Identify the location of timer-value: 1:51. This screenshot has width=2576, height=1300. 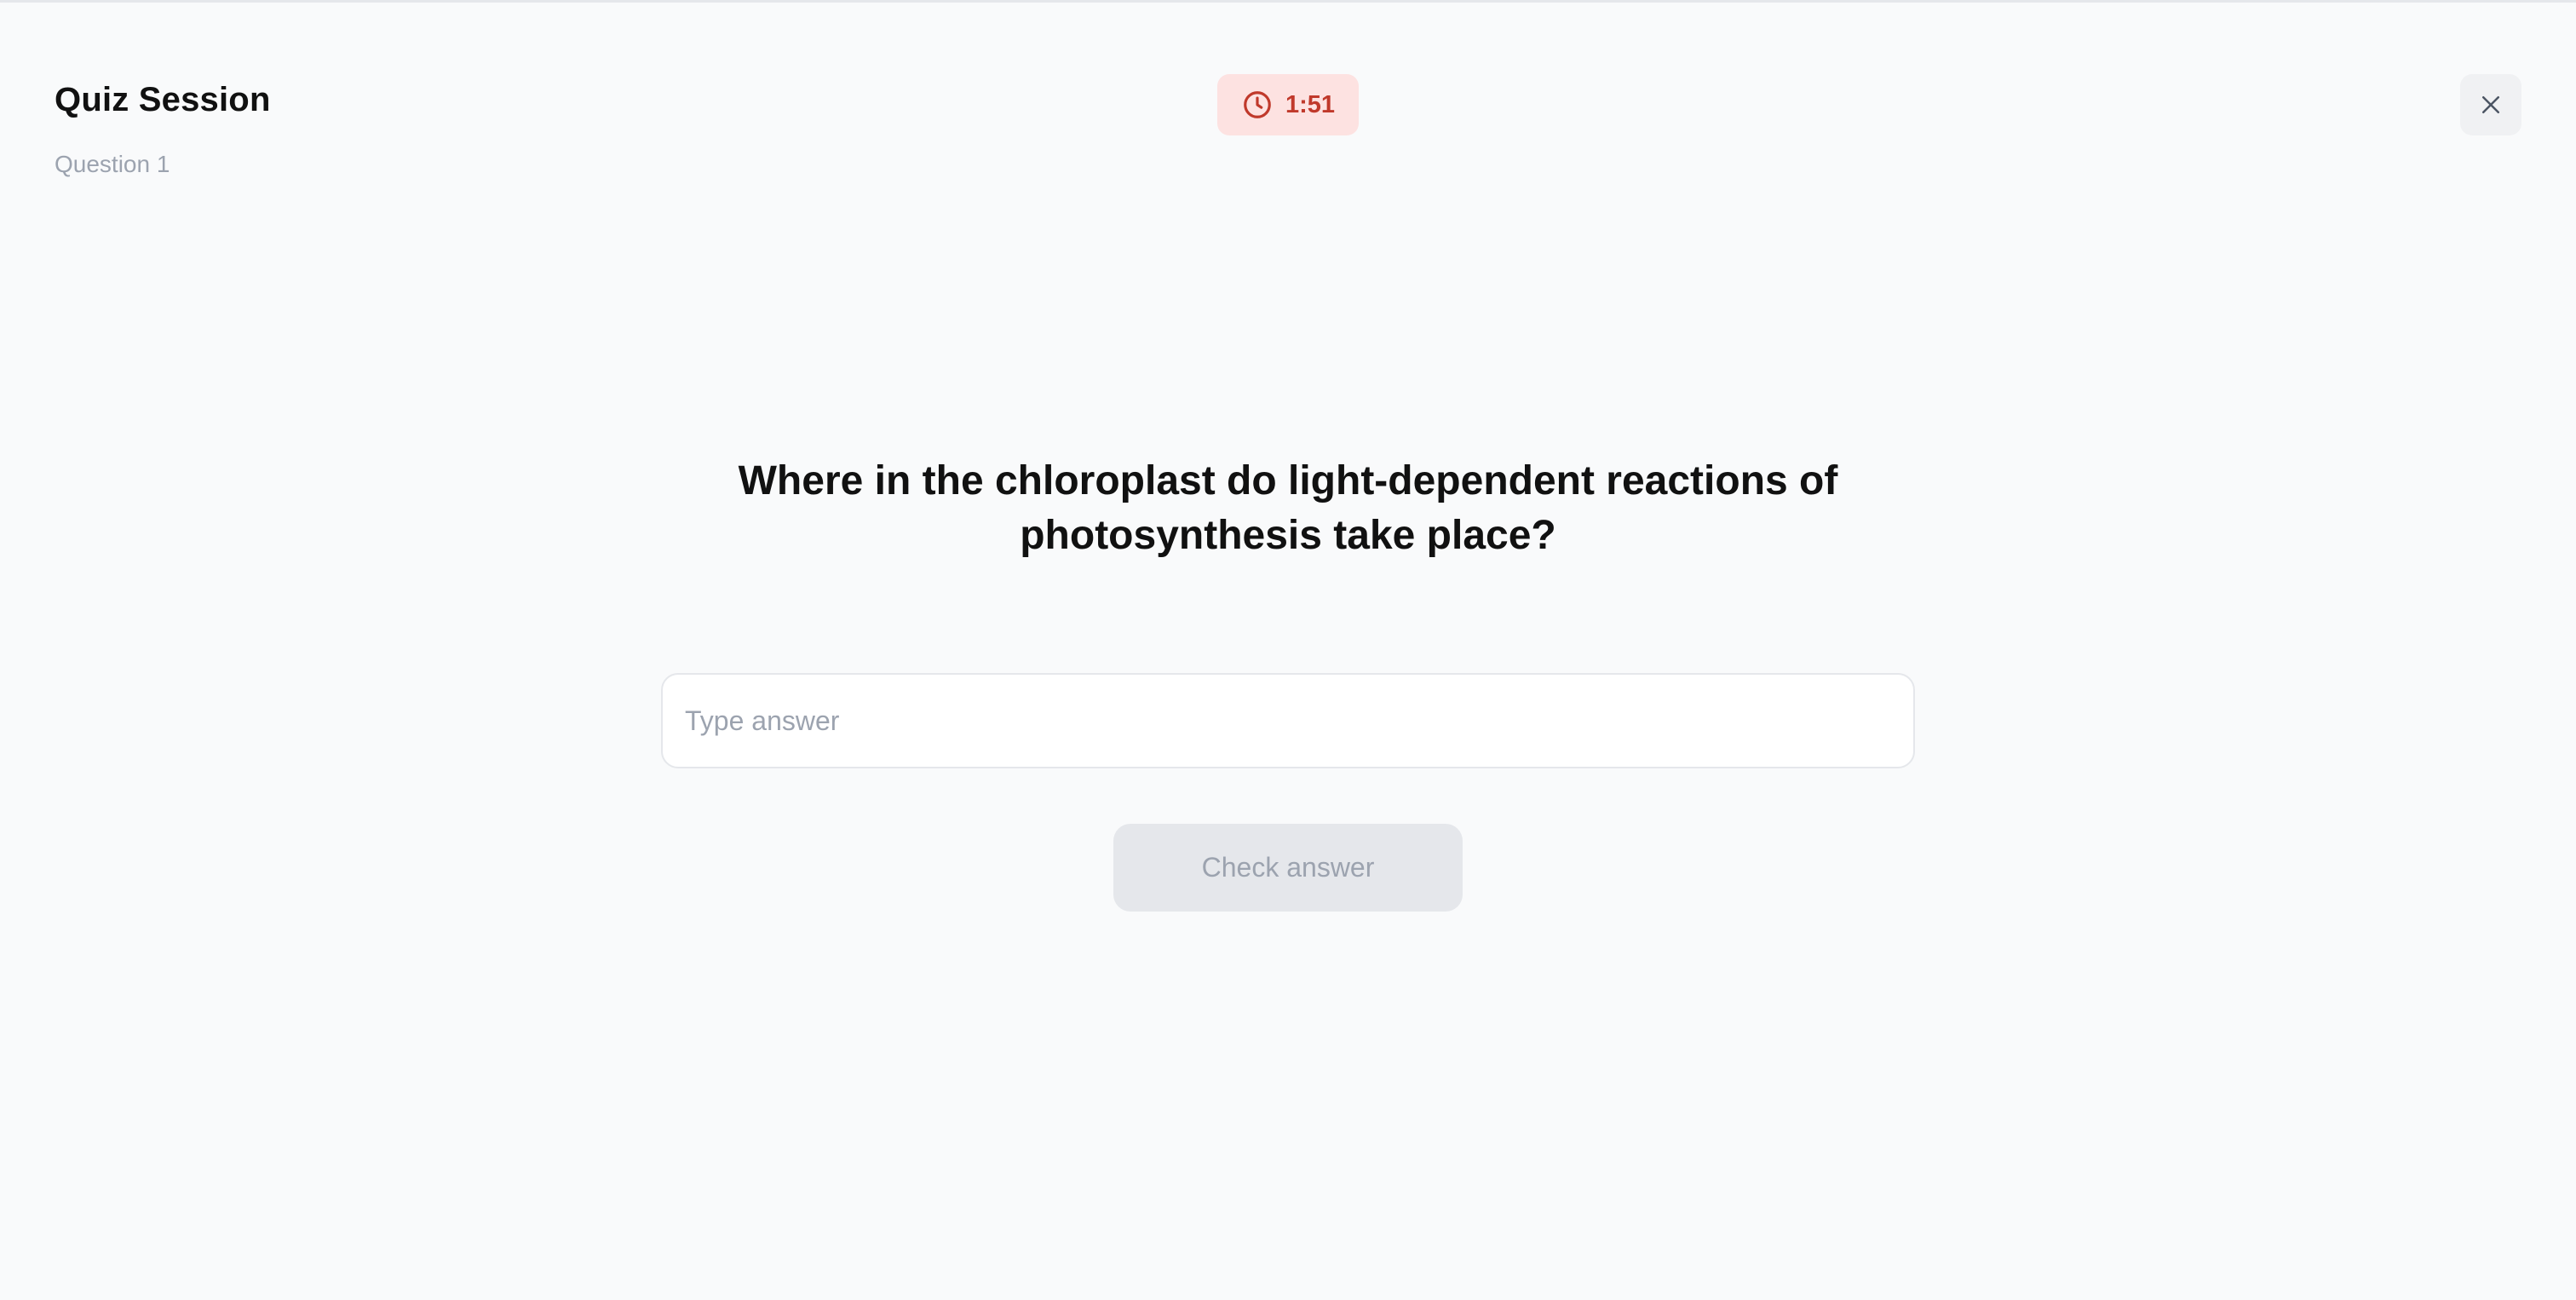
(1311, 104).